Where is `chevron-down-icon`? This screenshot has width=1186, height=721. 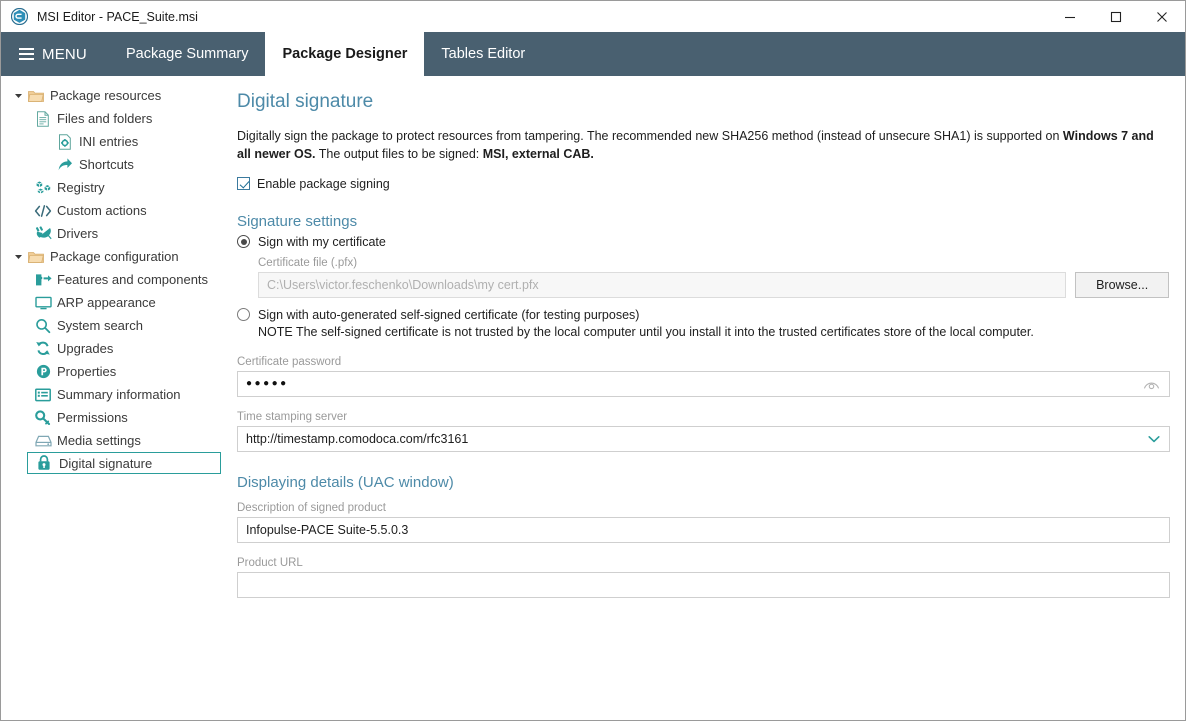 chevron-down-icon is located at coordinates (1154, 439).